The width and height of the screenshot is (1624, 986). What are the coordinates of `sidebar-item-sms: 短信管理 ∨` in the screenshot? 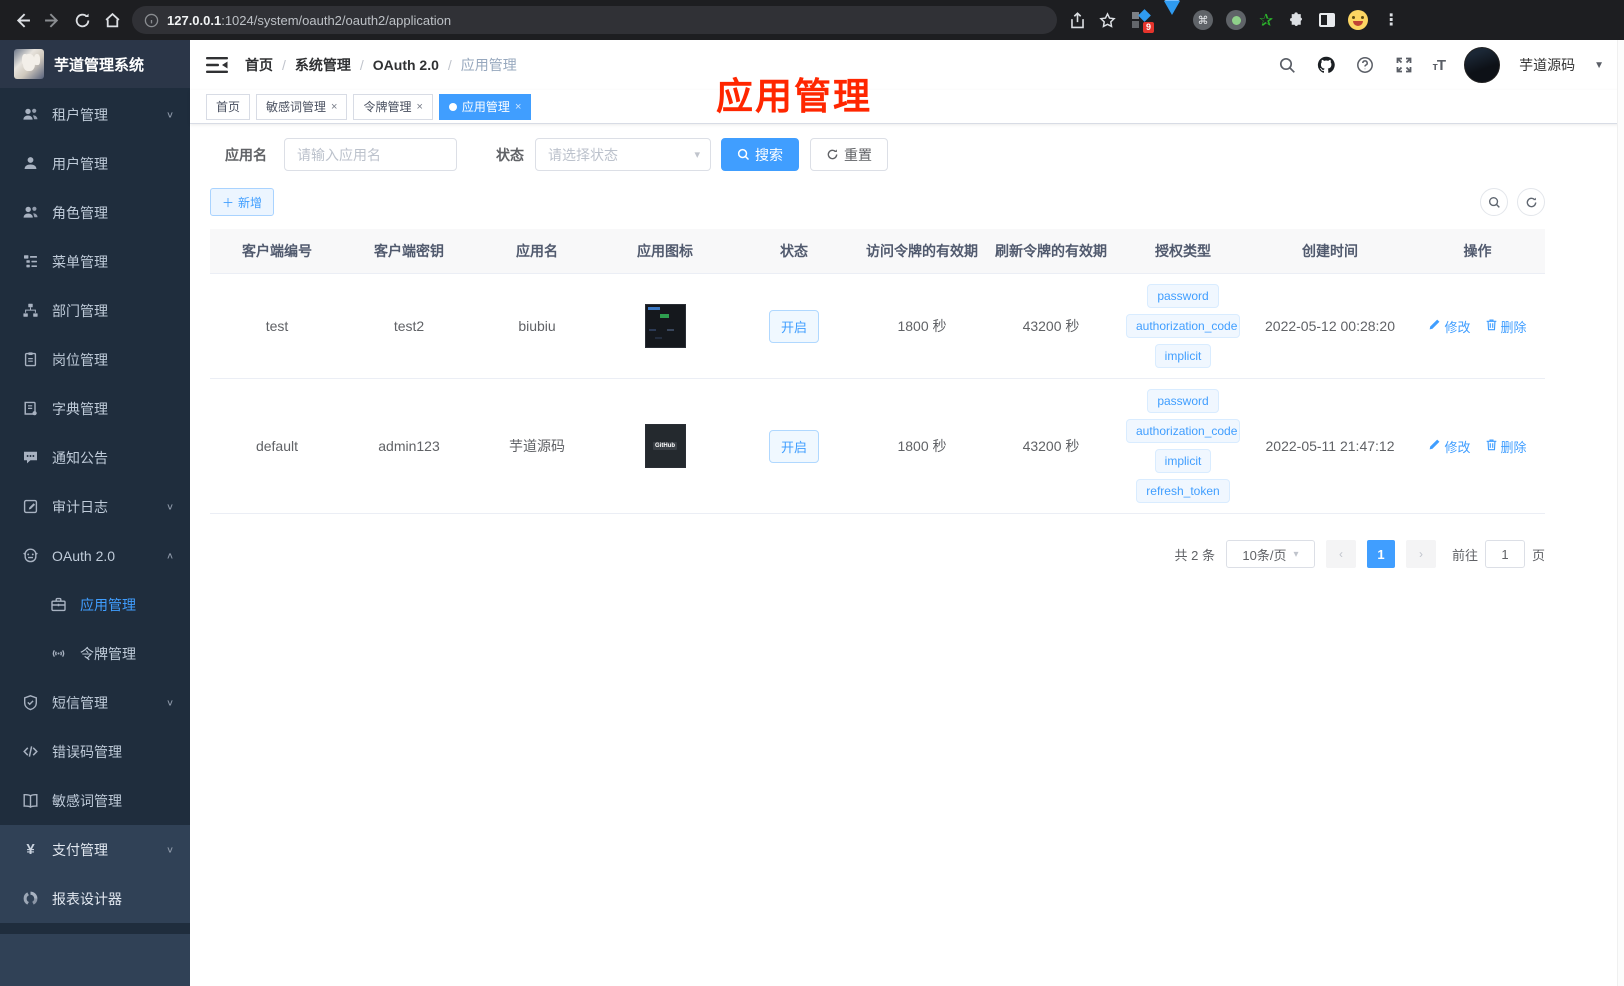 It's located at (95, 702).